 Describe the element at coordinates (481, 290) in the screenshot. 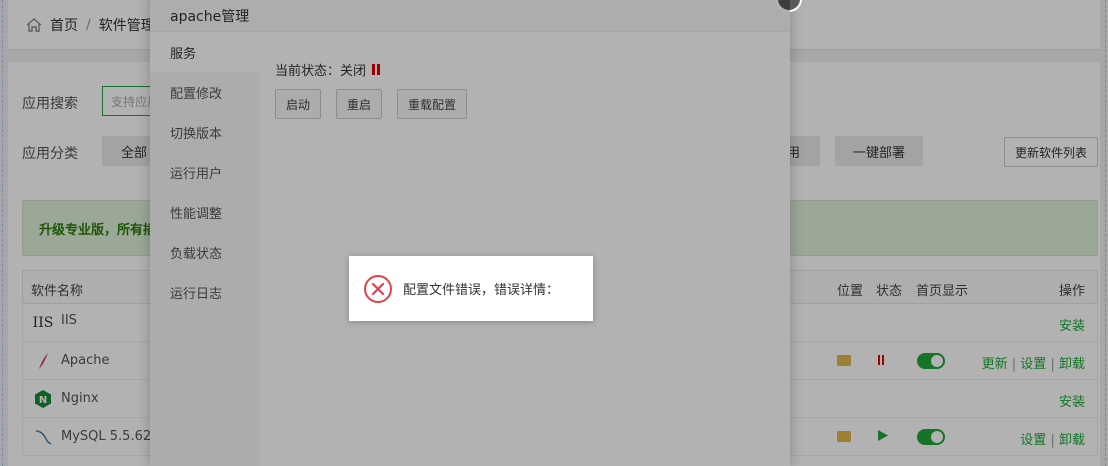

I see `error-message: 配置文件错误，错误详情：` at that location.